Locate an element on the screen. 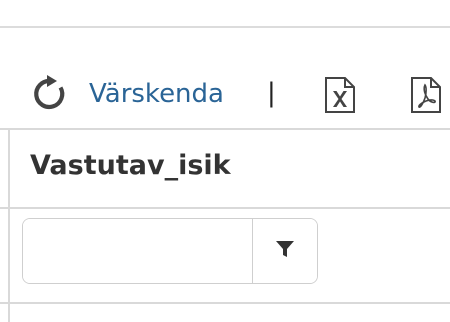  column-left-border is located at coordinates (9, 225).